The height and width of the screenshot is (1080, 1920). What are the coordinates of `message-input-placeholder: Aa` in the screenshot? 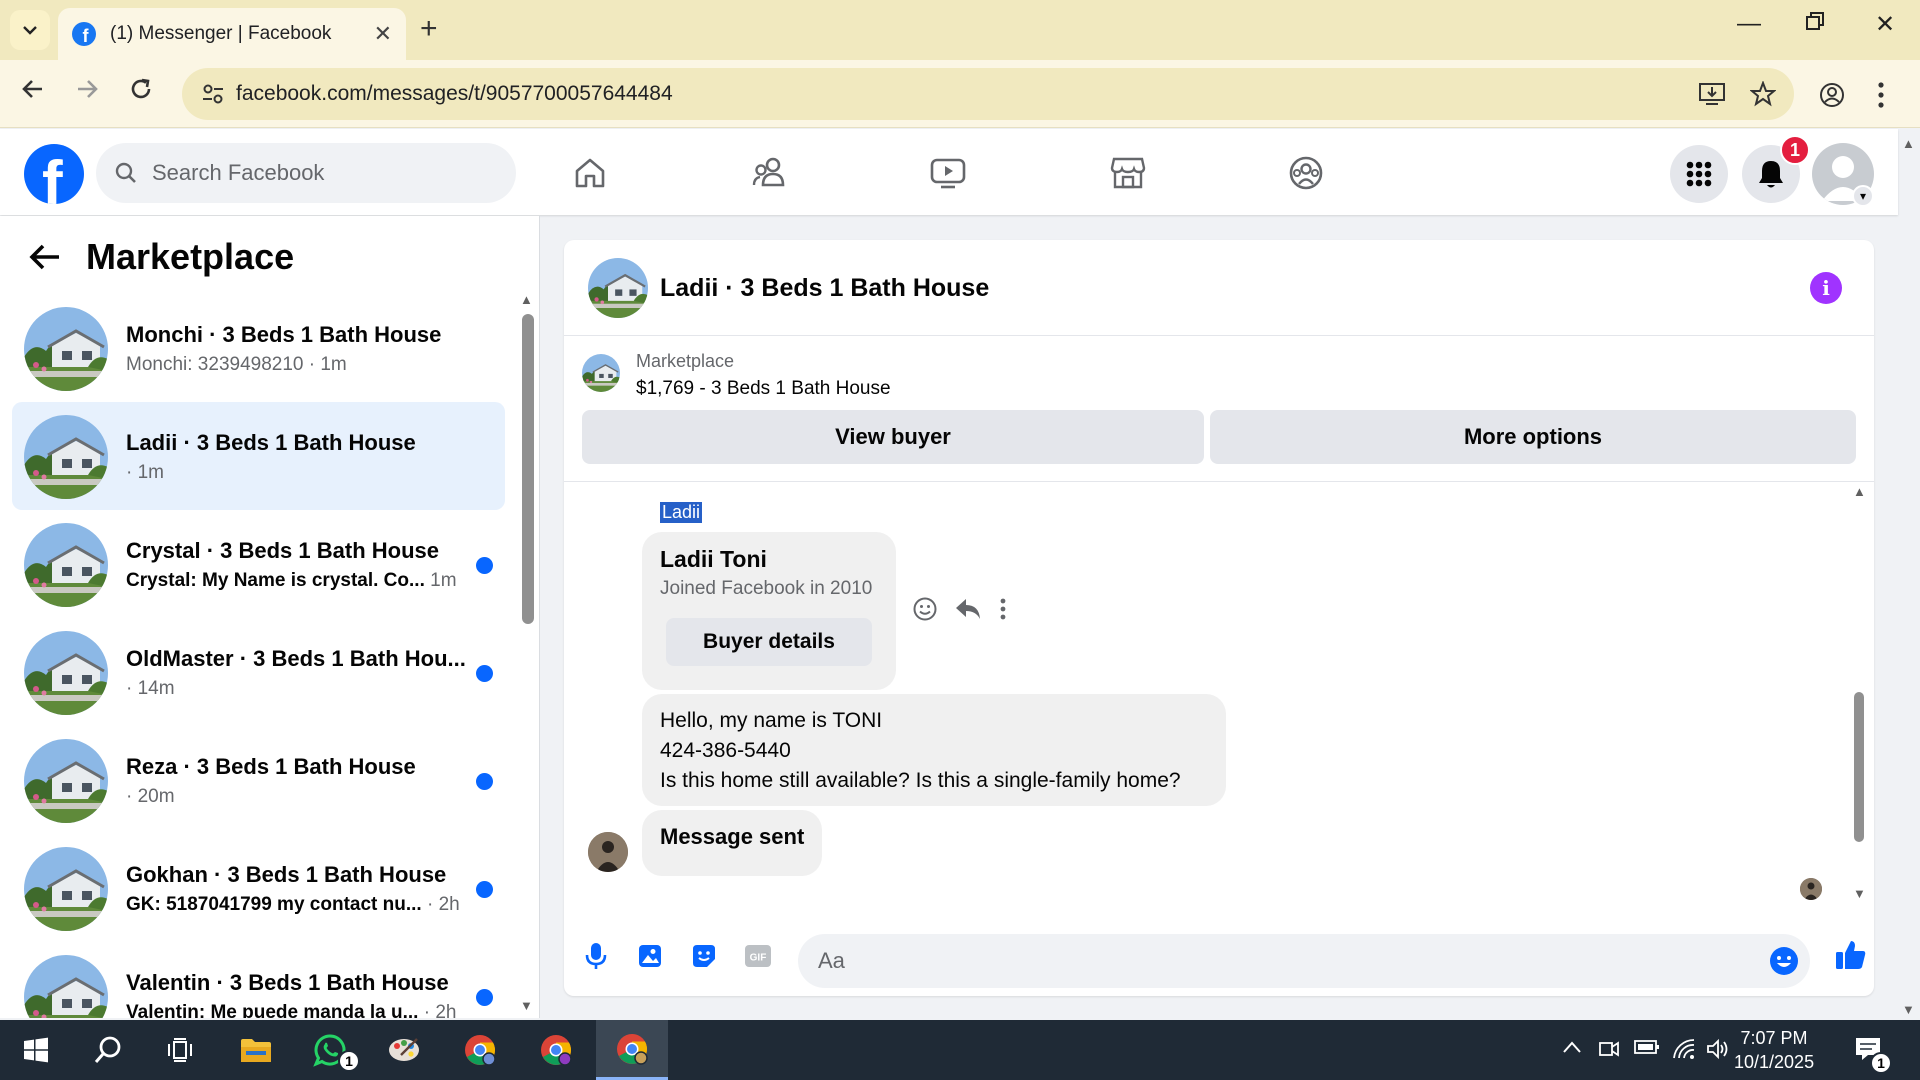 It's located at (831, 960).